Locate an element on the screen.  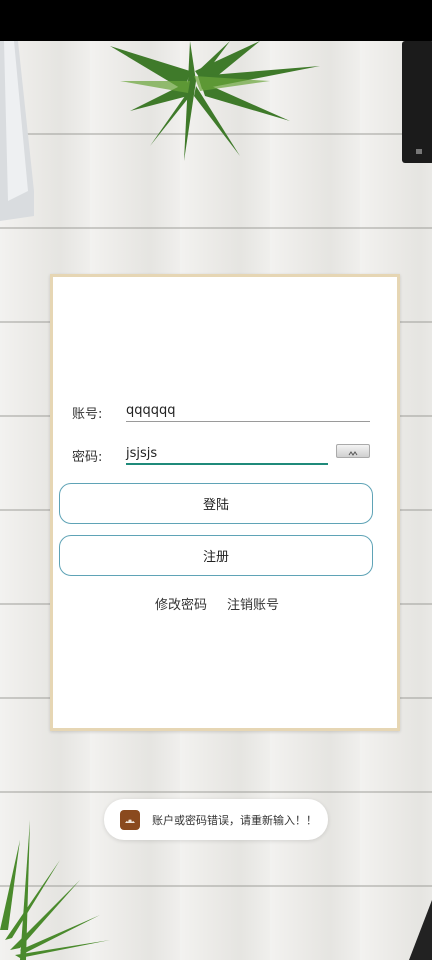
android-app-icon is located at coordinates (130, 820).